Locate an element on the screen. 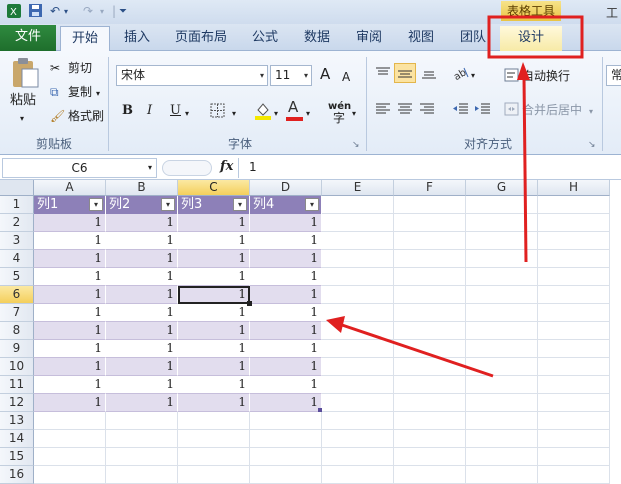 The height and width of the screenshot is (484, 621). cell-c15 is located at coordinates (214, 457).